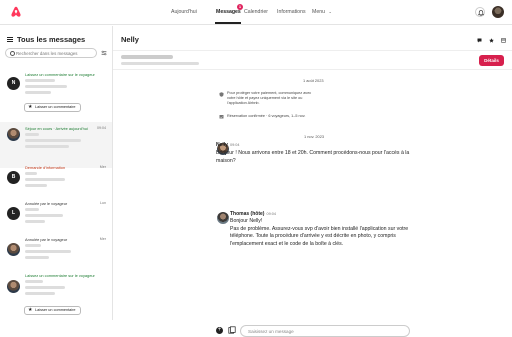  What do you see at coordinates (247, 214) in the screenshot?
I see `sender-name-label: Thomas (hôte)` at bounding box center [247, 214].